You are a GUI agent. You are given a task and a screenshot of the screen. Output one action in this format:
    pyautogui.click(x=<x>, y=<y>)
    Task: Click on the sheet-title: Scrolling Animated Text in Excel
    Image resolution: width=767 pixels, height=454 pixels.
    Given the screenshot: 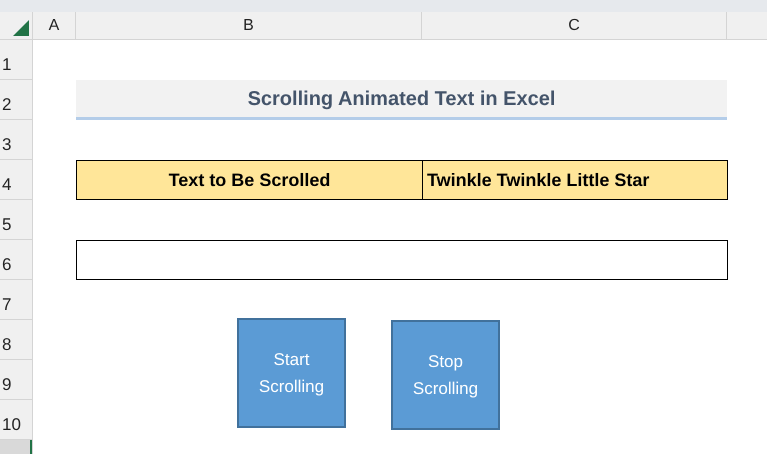 What is the action you would take?
    pyautogui.click(x=402, y=99)
    